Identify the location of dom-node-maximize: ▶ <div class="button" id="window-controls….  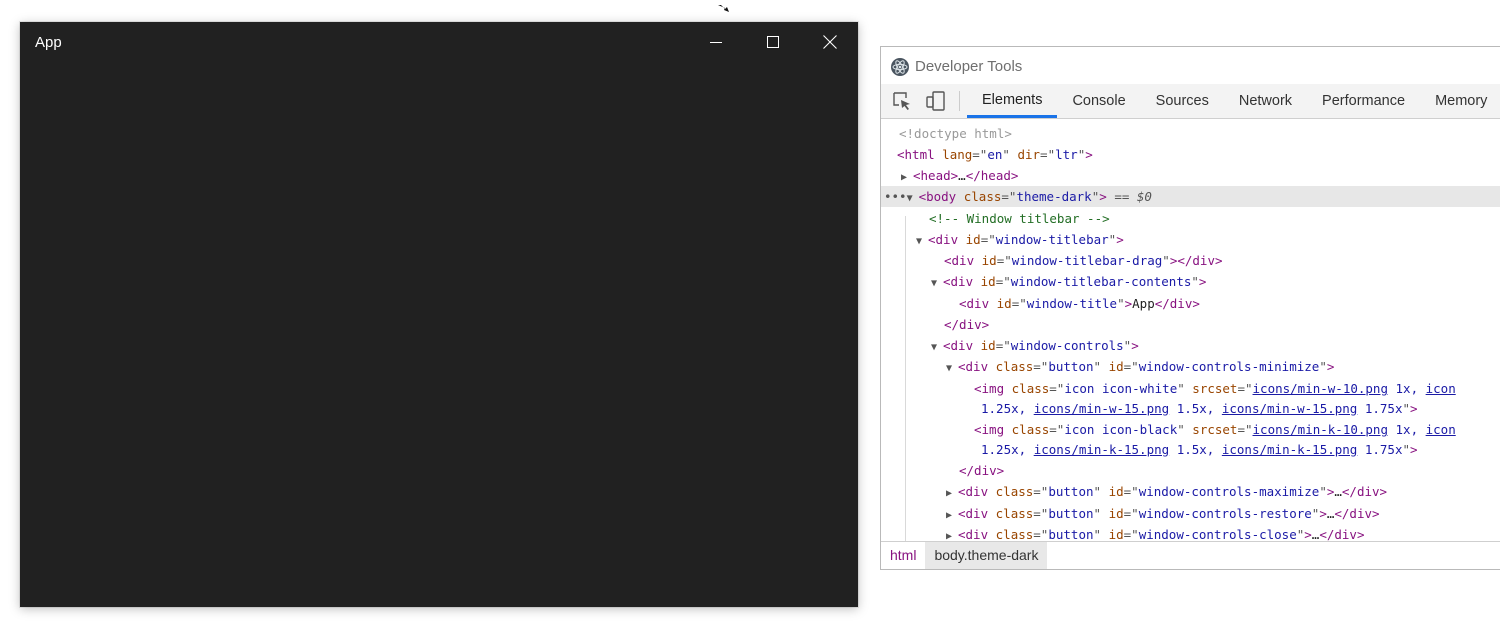
(1190, 491).